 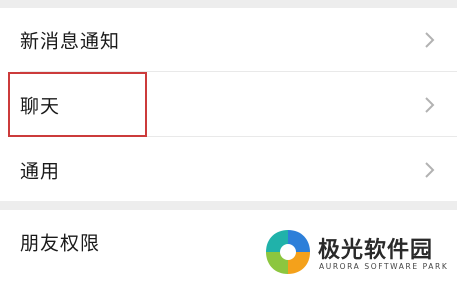 I want to click on watermark-subtitle: AURORA SOFTWARE PARK, so click(x=384, y=266).